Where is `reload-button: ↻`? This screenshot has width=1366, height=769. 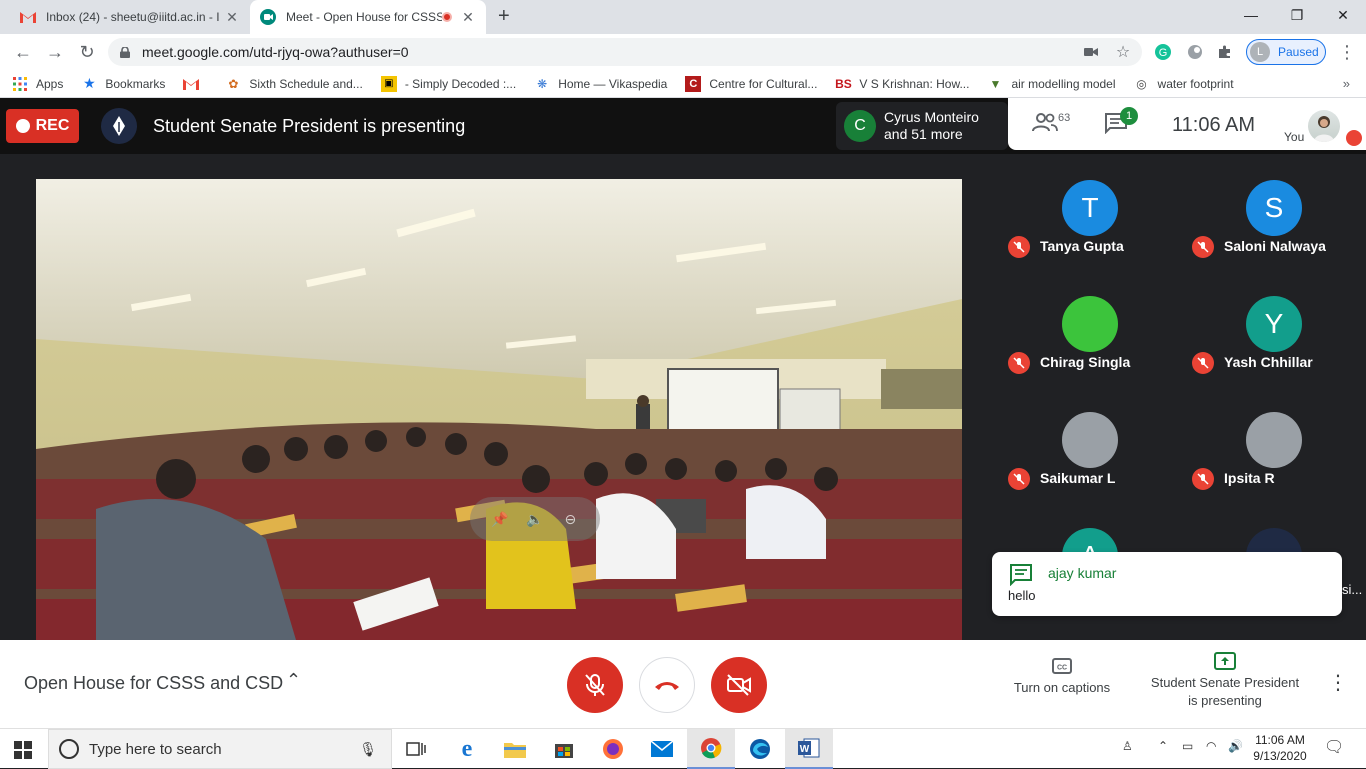 reload-button: ↻ is located at coordinates (87, 52).